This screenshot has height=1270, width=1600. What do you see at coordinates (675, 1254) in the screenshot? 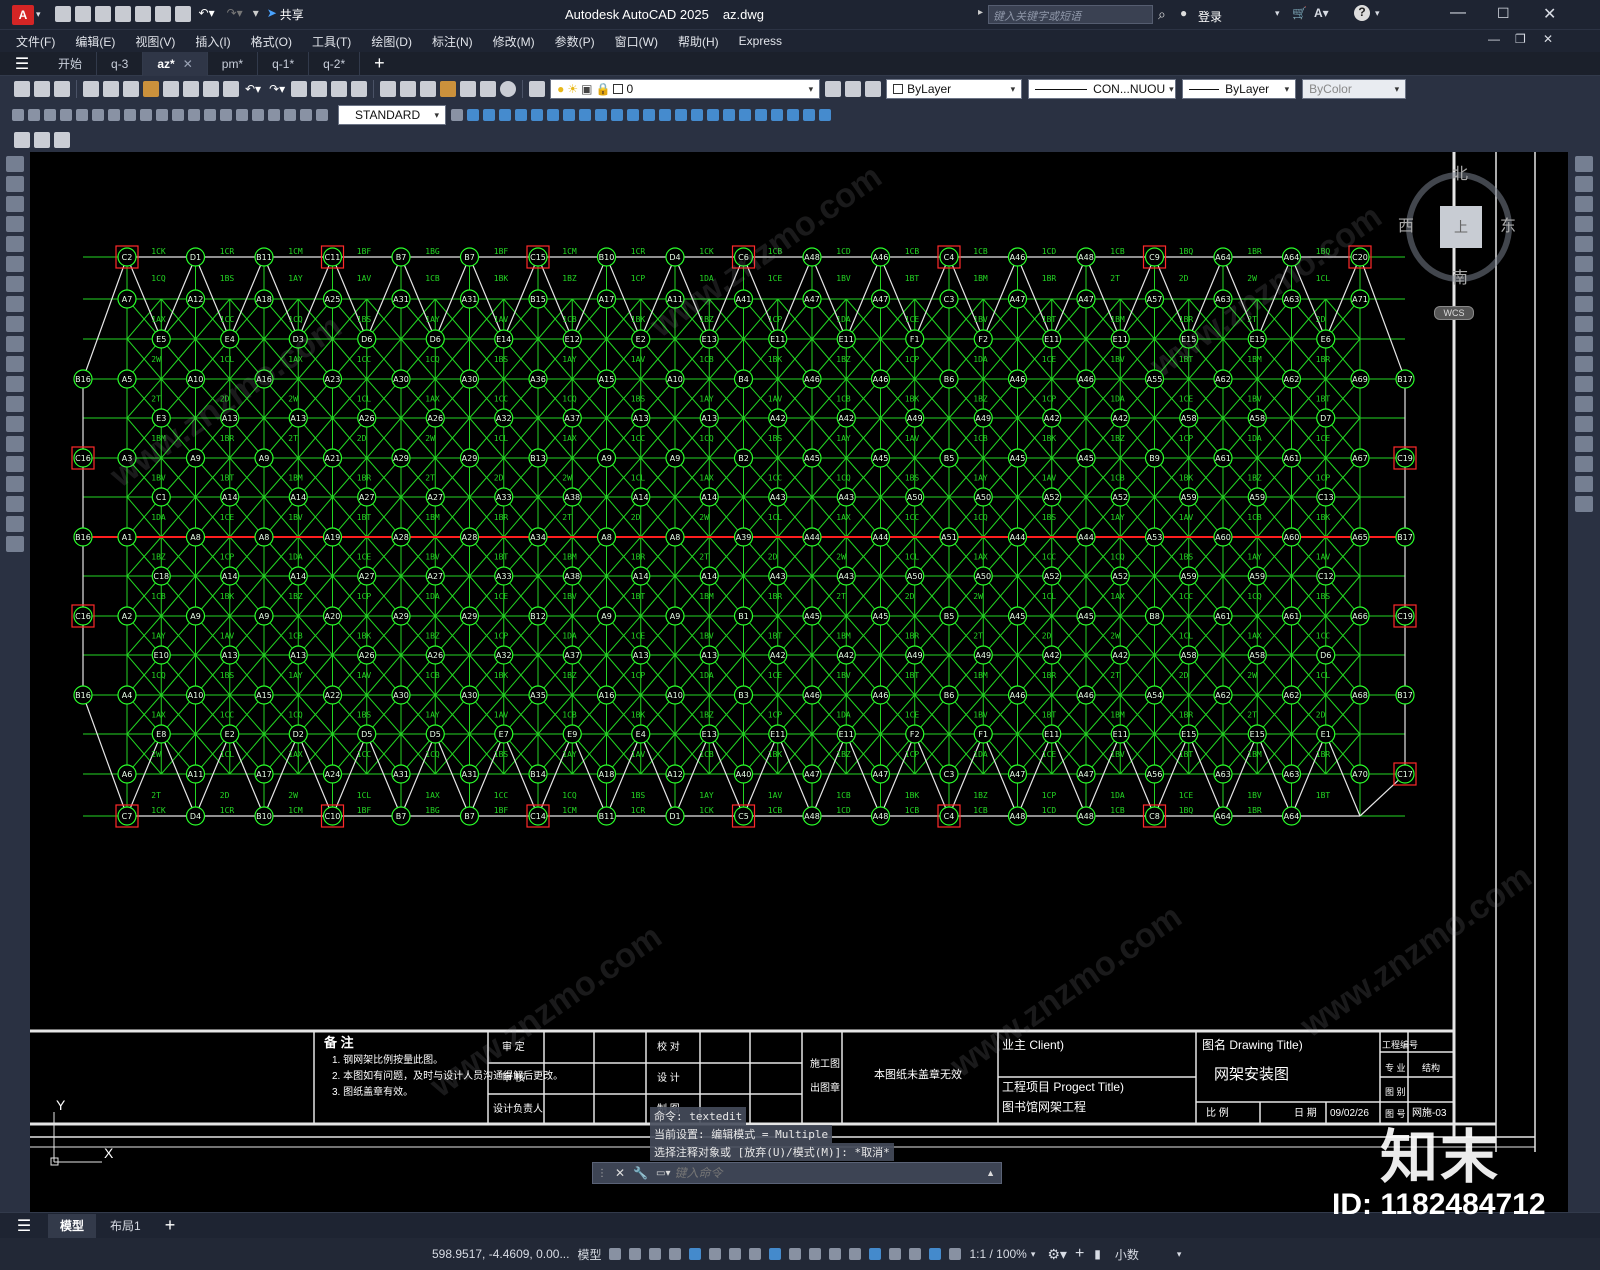
I see `dynamic-input-icon` at bounding box center [675, 1254].